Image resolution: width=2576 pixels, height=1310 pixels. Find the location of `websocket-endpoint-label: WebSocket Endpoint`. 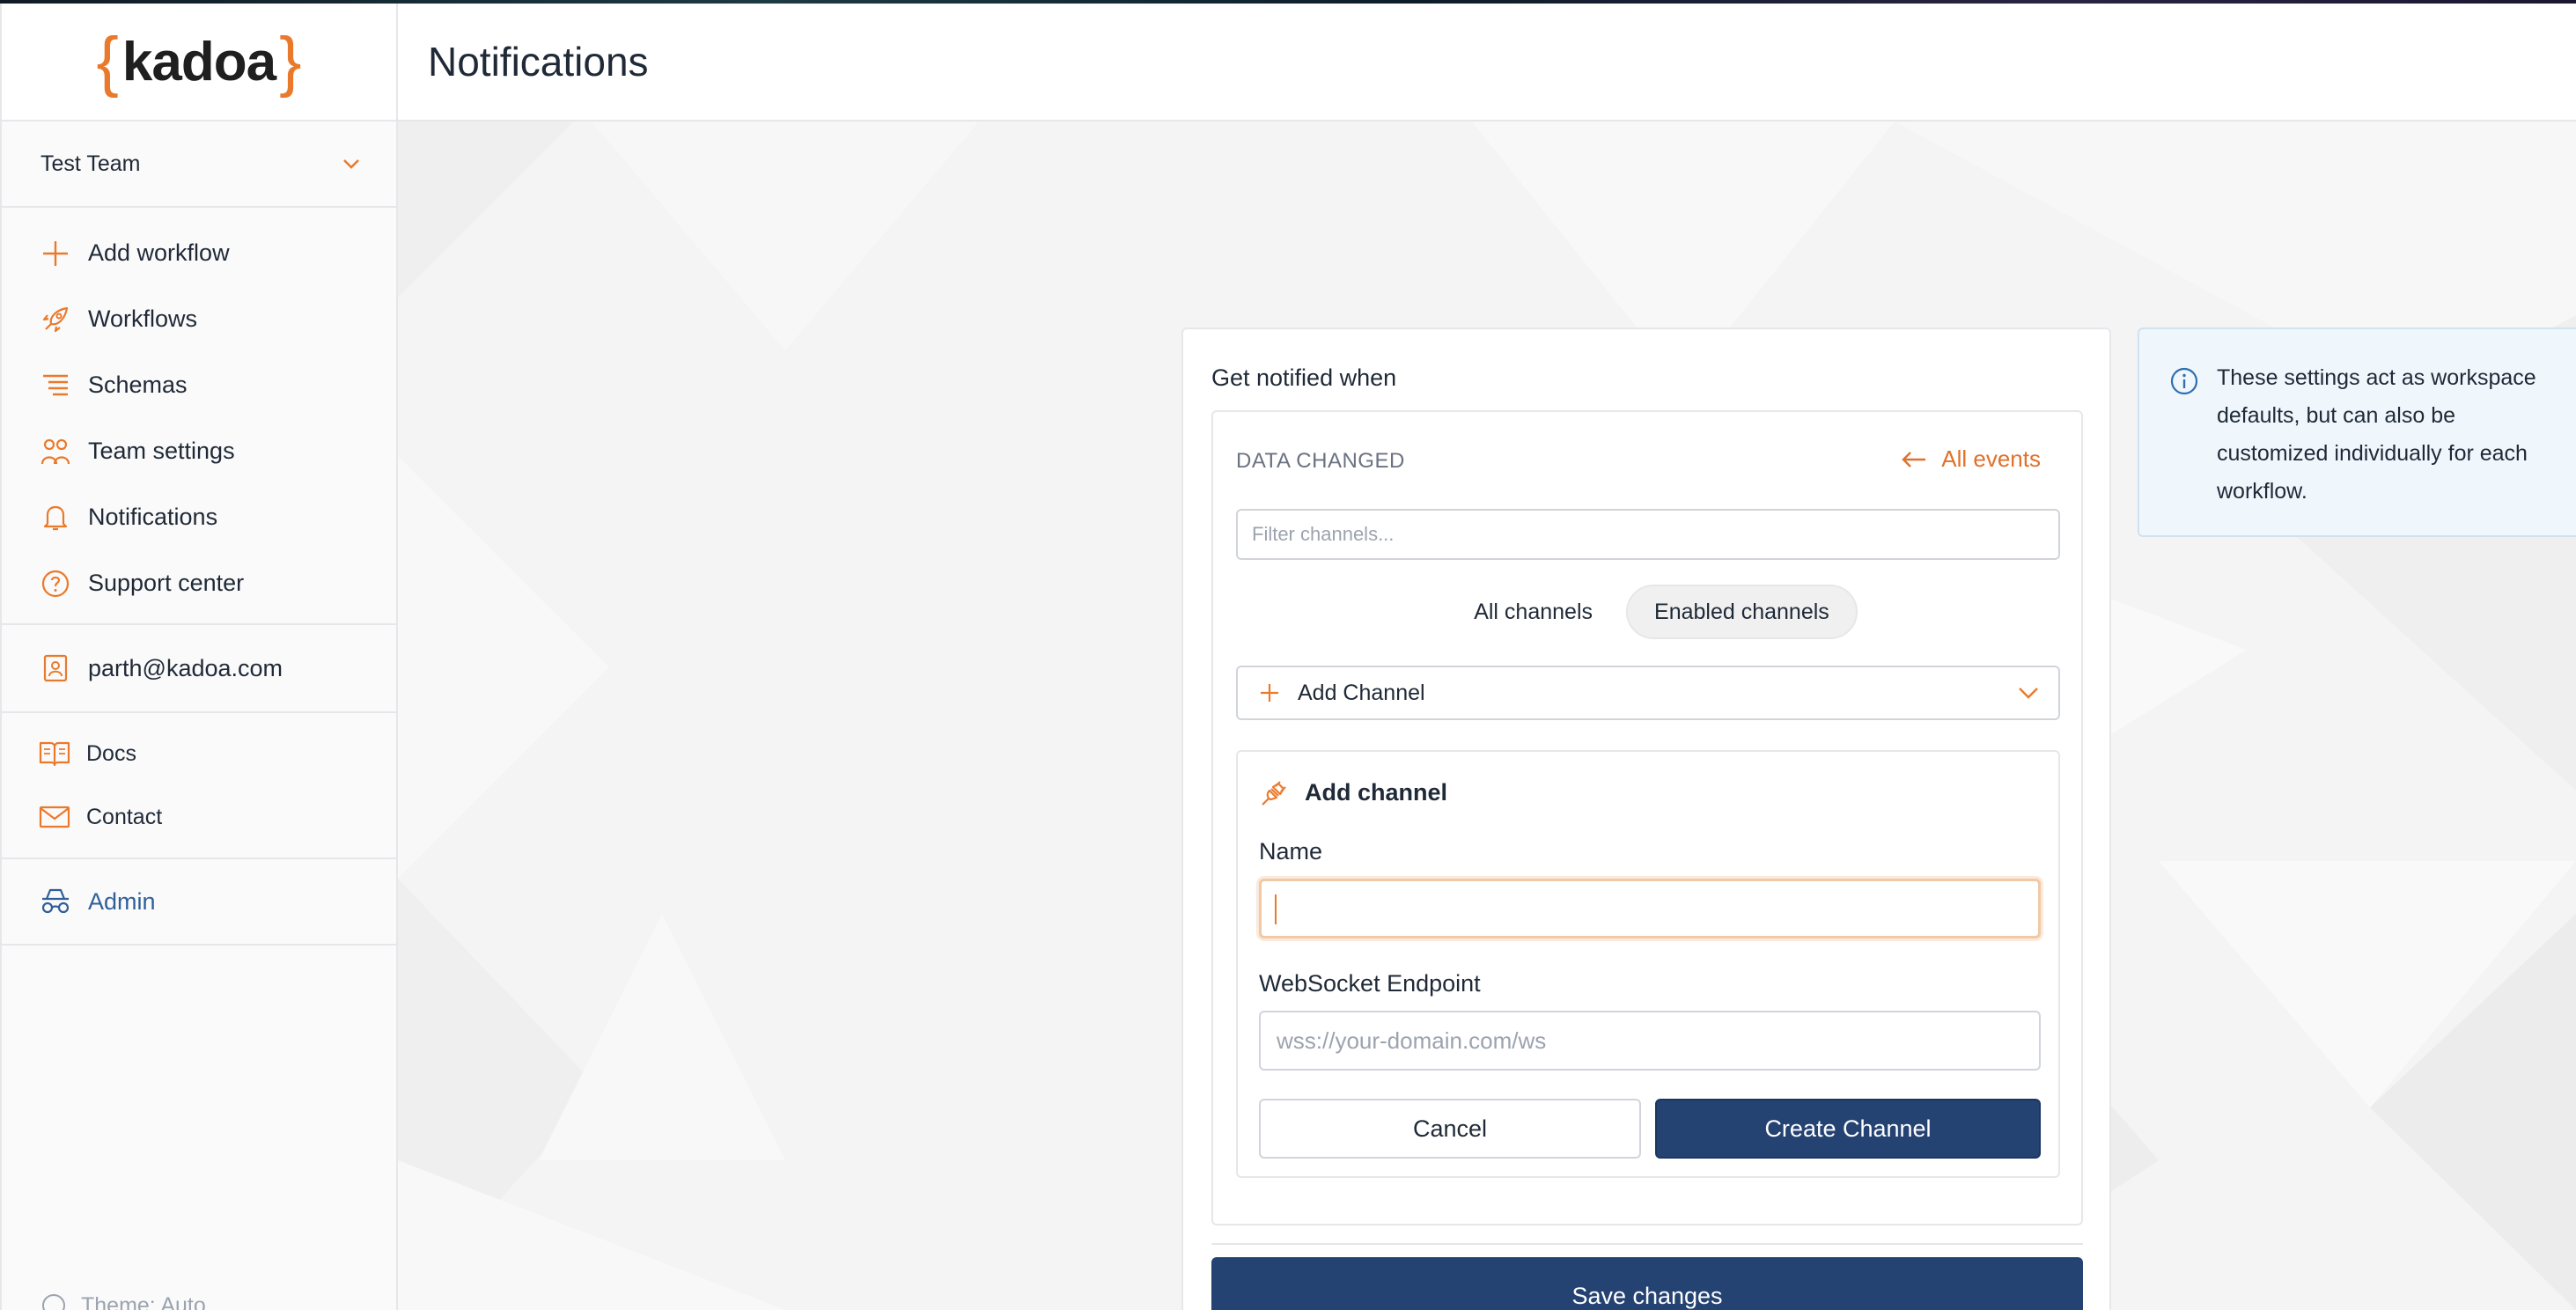

websocket-endpoint-label: WebSocket Endpoint is located at coordinates (1370, 983).